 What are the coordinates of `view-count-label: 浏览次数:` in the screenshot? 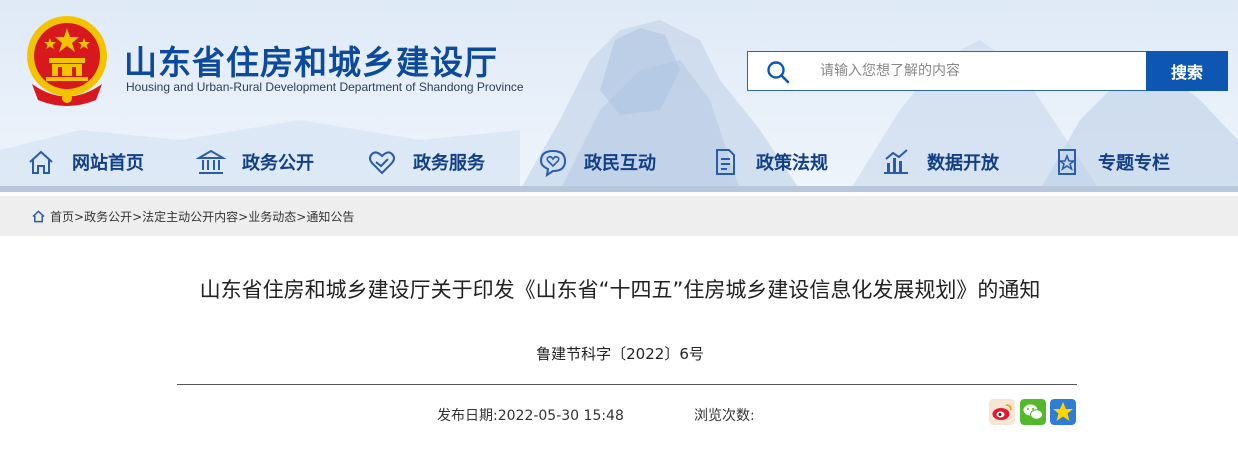 It's located at (724, 416).